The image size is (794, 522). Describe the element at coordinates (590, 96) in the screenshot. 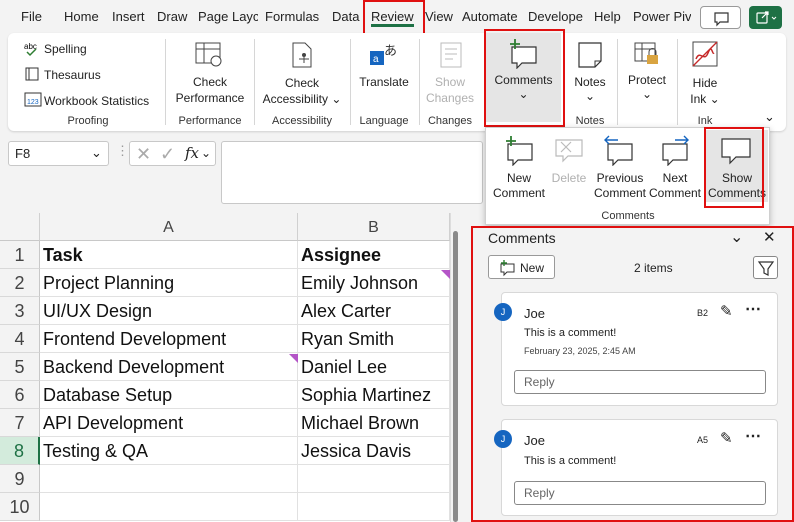

I see `notes-chevron-icon: ⌄` at that location.